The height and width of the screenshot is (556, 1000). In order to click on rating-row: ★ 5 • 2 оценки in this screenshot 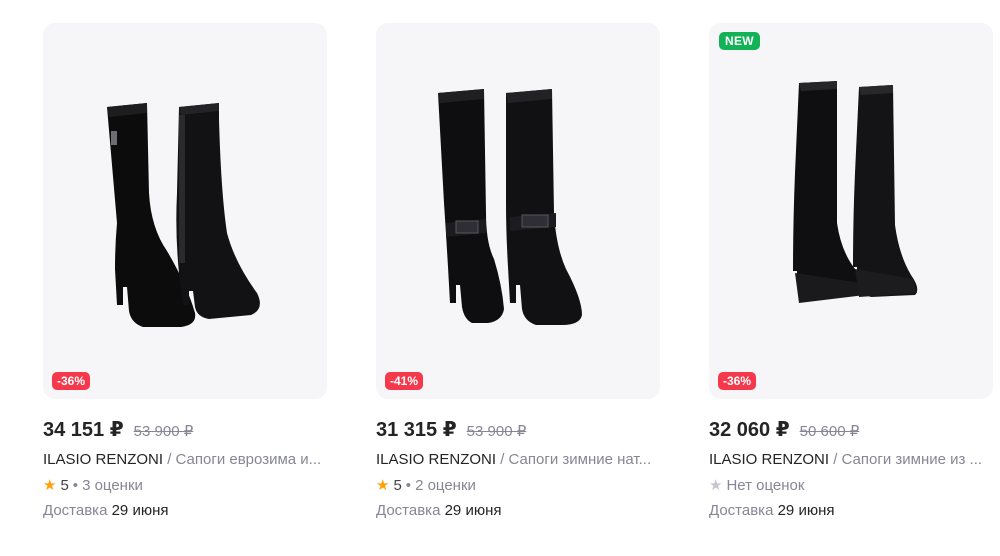, I will do `click(518, 485)`.